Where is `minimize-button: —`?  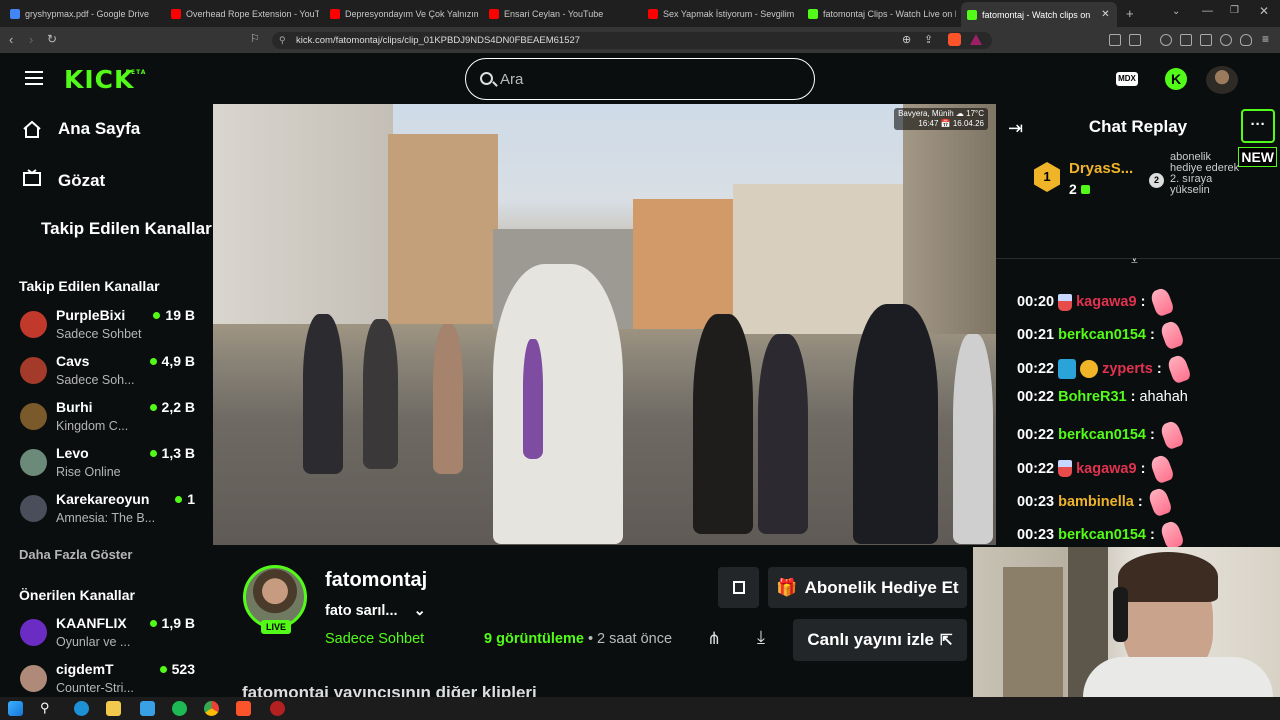
minimize-button: — is located at coordinates (1207, 11).